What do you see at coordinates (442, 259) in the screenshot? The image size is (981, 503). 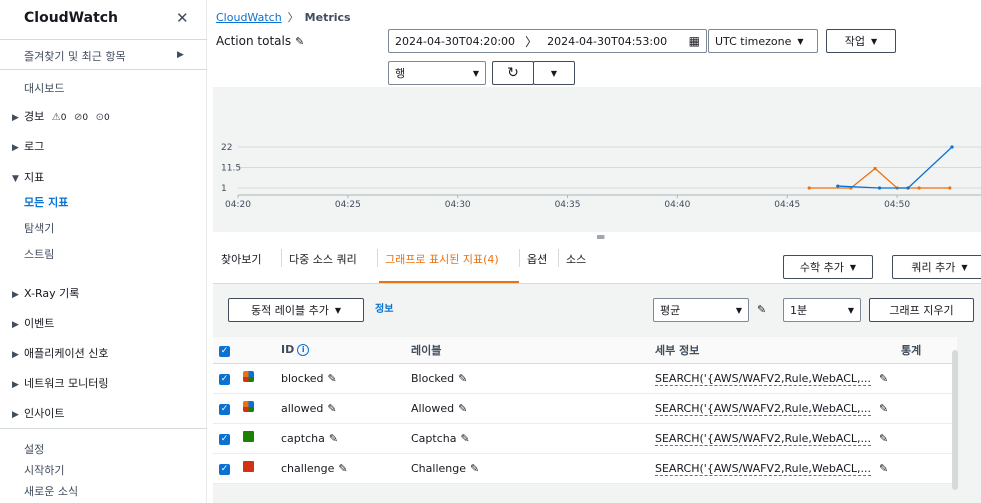 I see `tab-graphed-metrics: 그래프로 표시된 지표(4)` at bounding box center [442, 259].